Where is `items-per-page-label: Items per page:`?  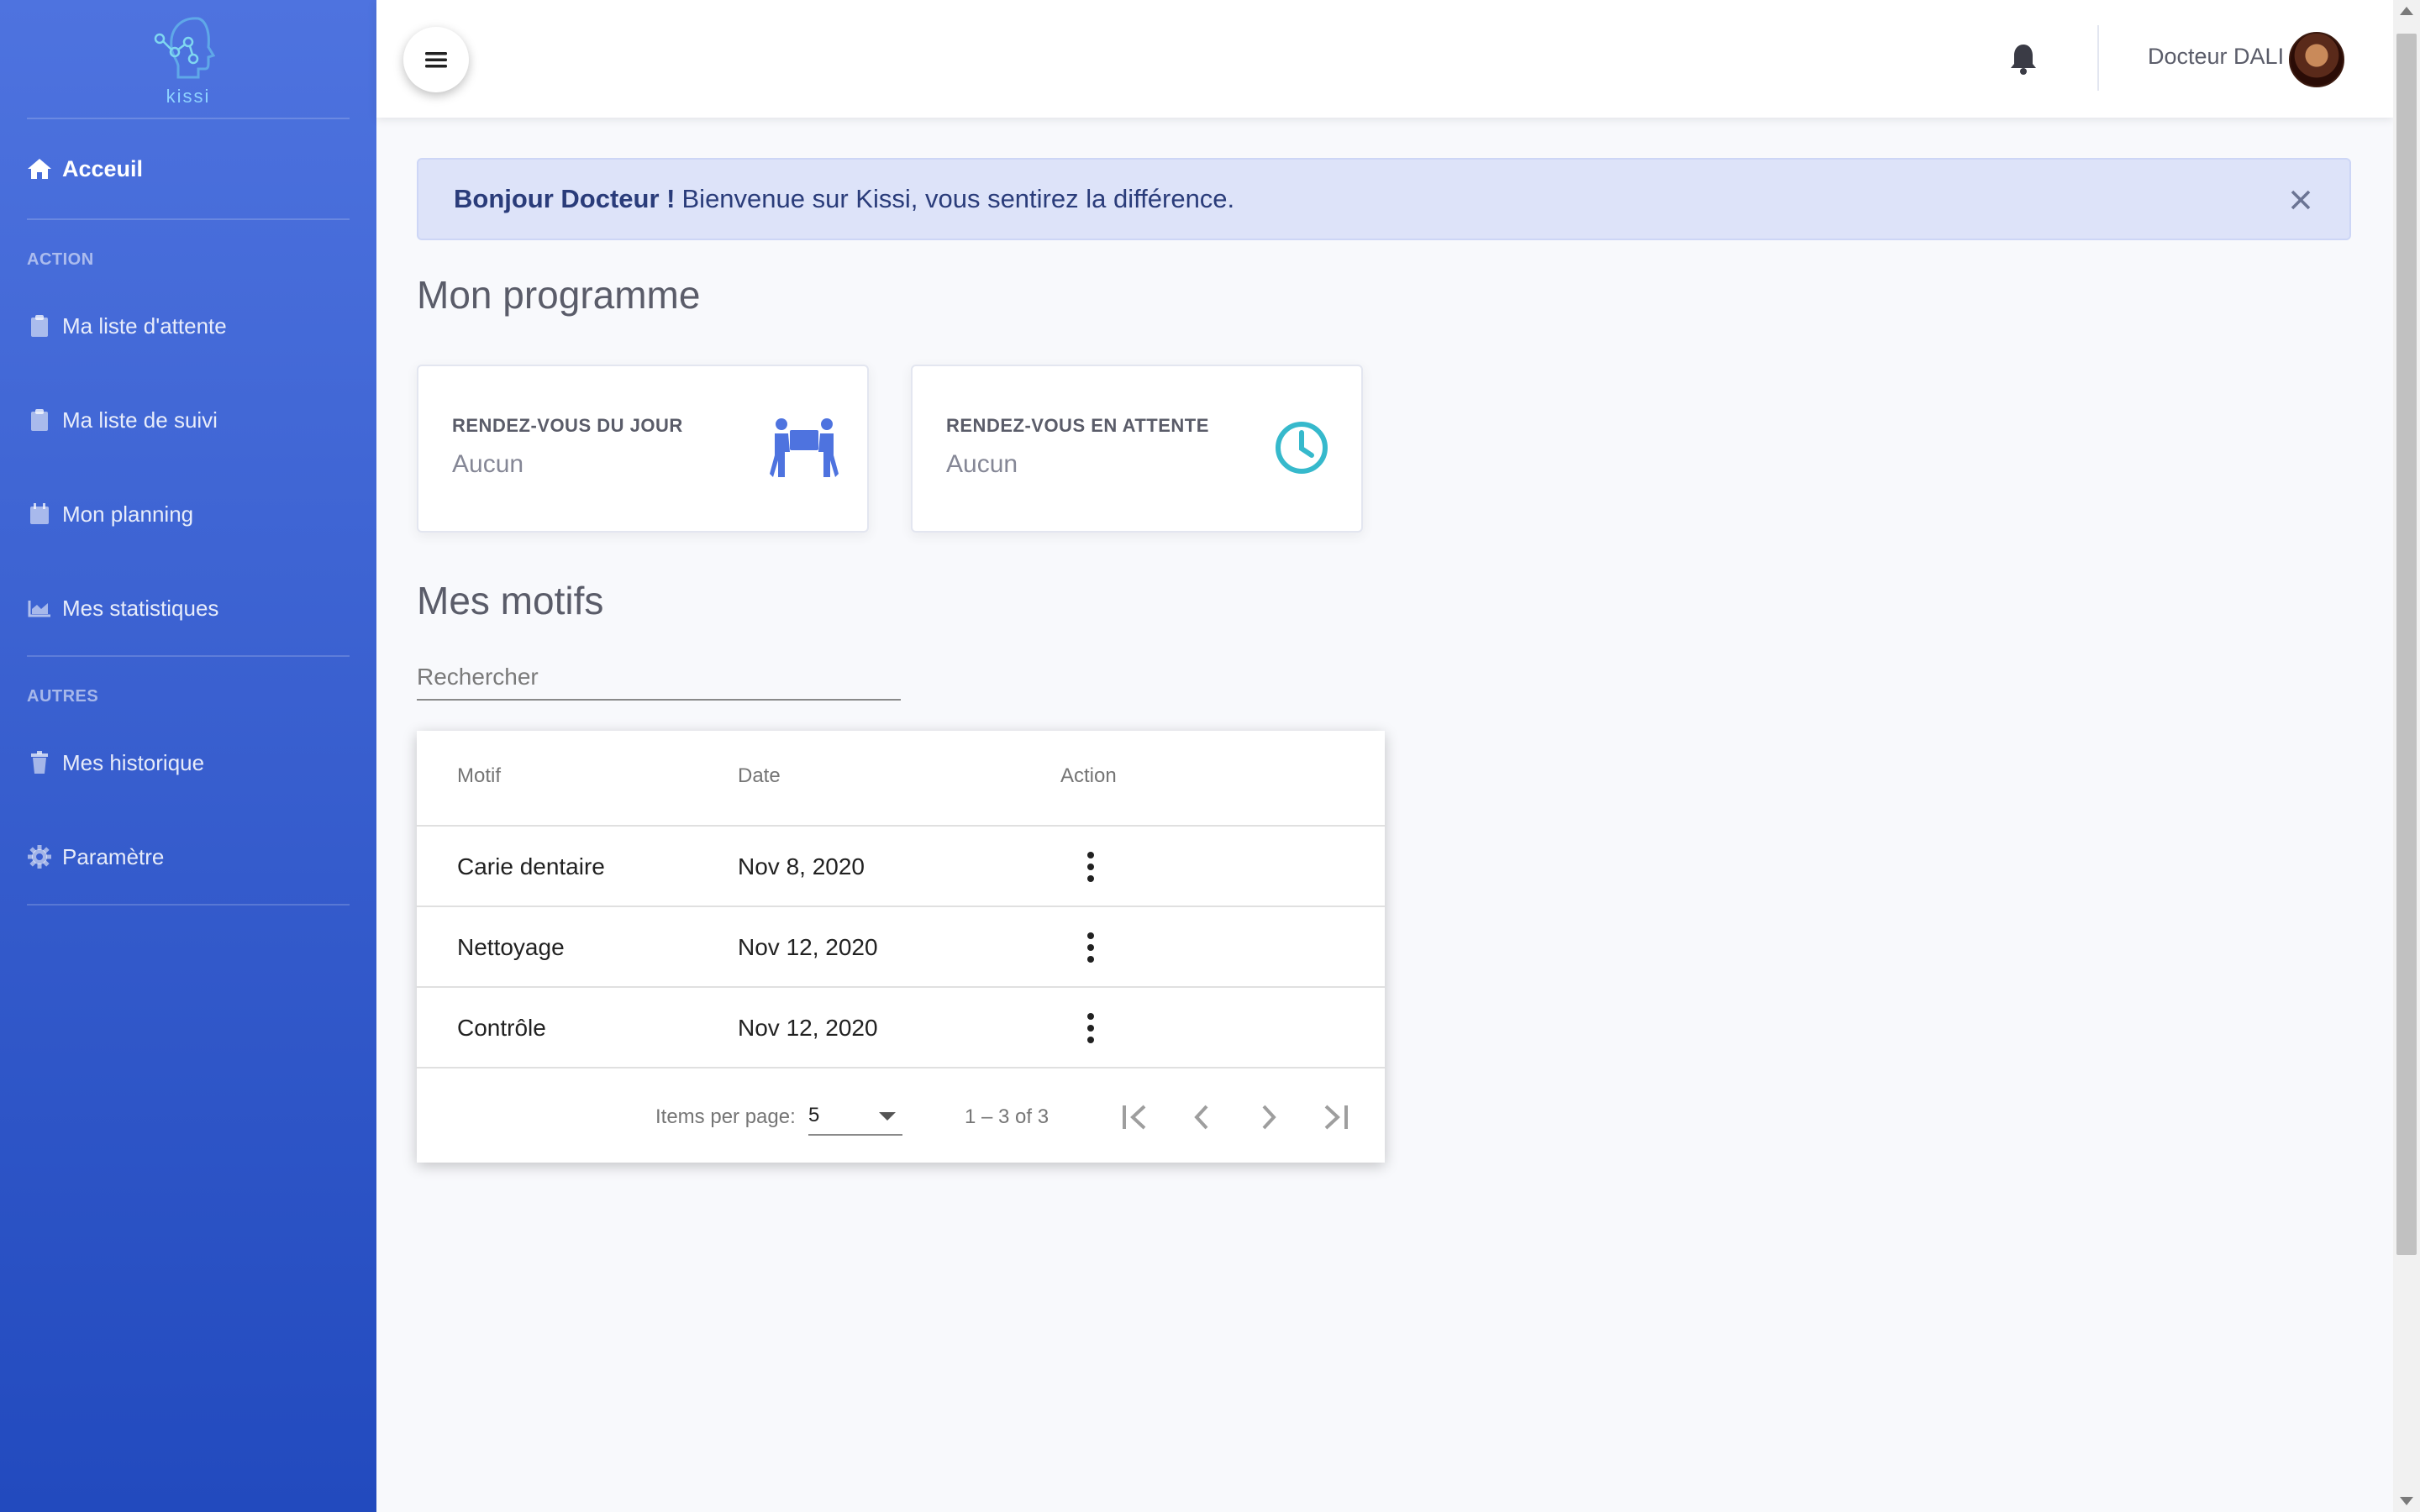
items-per-page-label: Items per page: is located at coordinates (725, 1116).